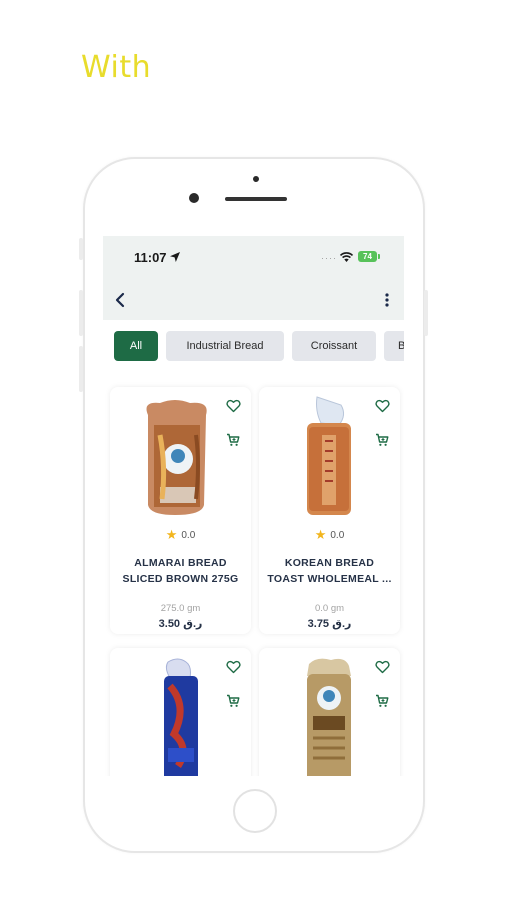  What do you see at coordinates (329, 608) in the screenshot?
I see `product-weight: 0.0 gm` at bounding box center [329, 608].